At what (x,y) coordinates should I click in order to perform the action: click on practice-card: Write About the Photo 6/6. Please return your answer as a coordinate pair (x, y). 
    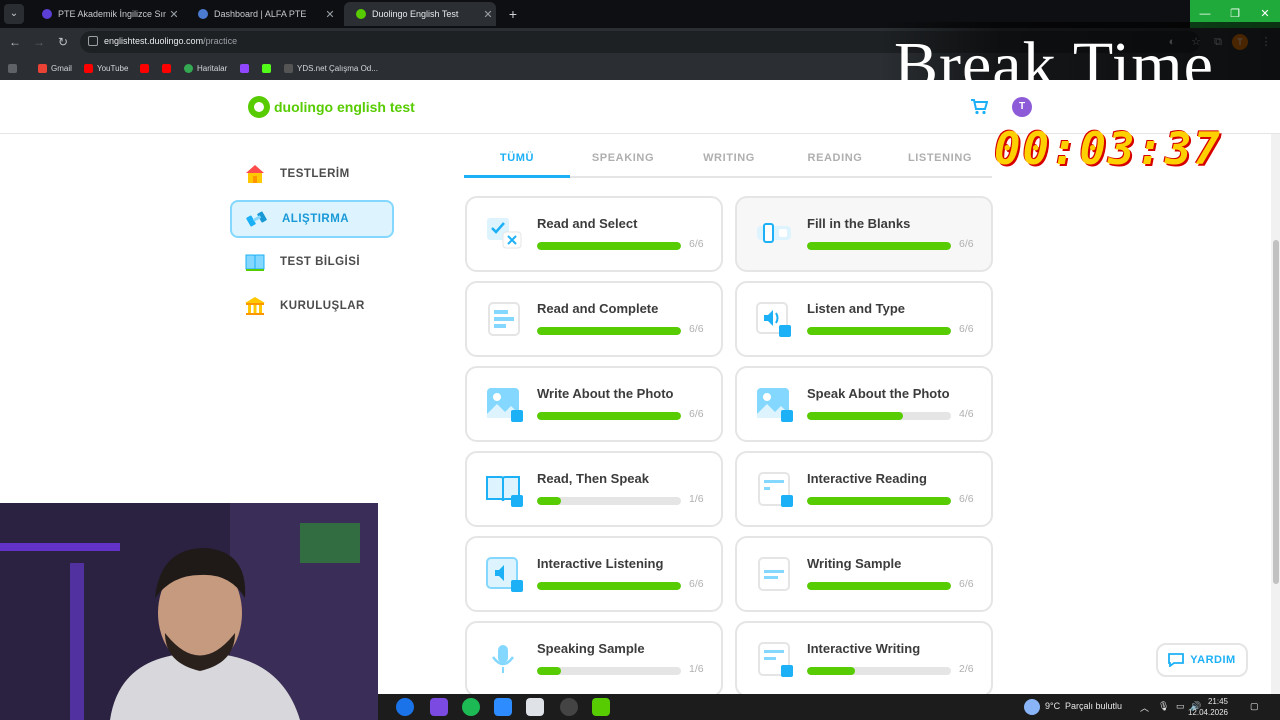
    Looking at the image, I should click on (594, 404).